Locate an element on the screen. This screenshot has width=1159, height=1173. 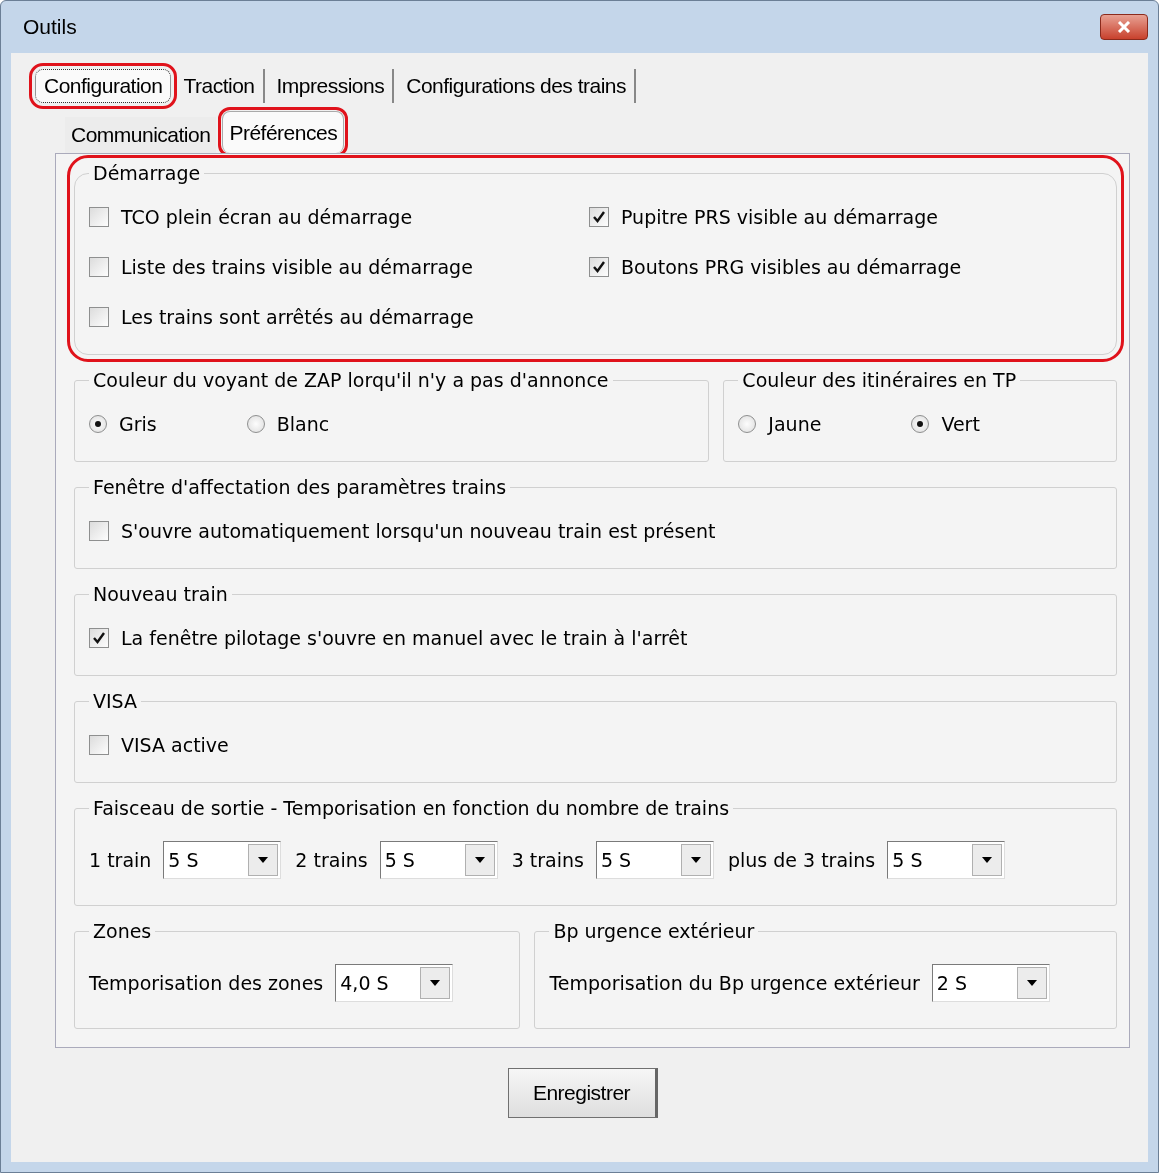
group-title: Fenêtre d'affectation des paramètres trains is located at coordinates (300, 487).